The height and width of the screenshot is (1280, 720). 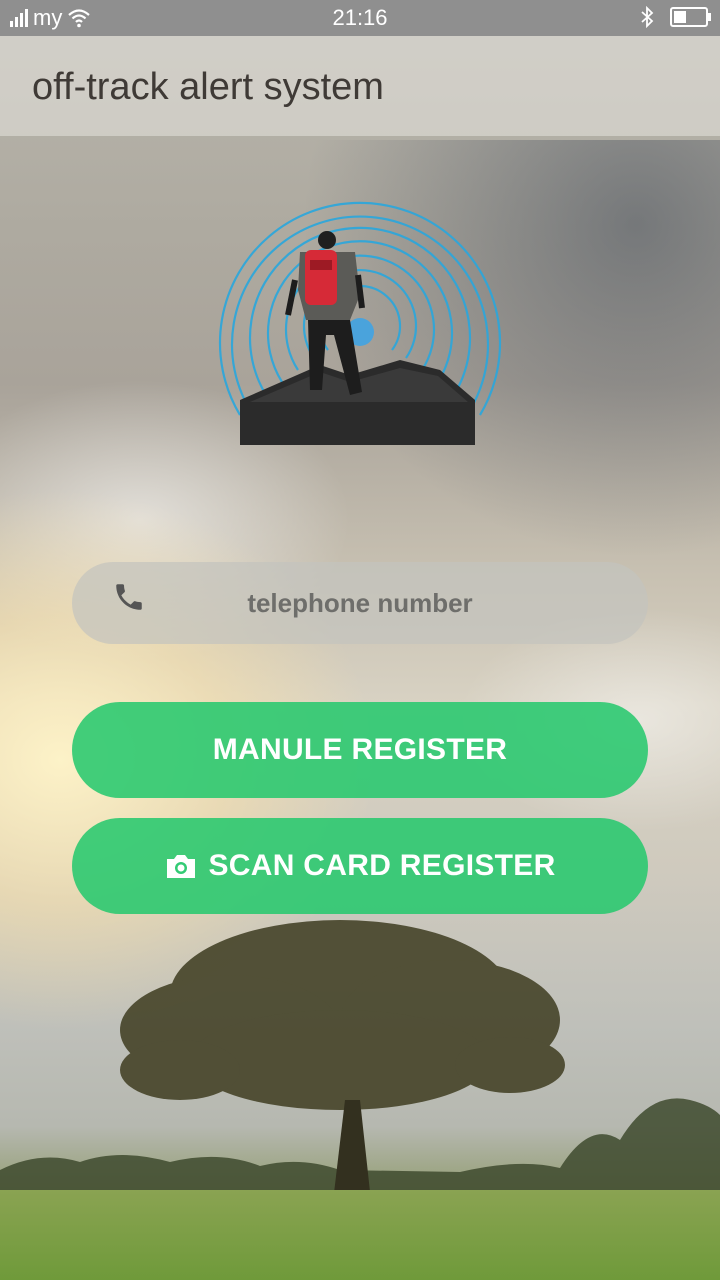 What do you see at coordinates (129, 597) in the screenshot?
I see `phone-icon` at bounding box center [129, 597].